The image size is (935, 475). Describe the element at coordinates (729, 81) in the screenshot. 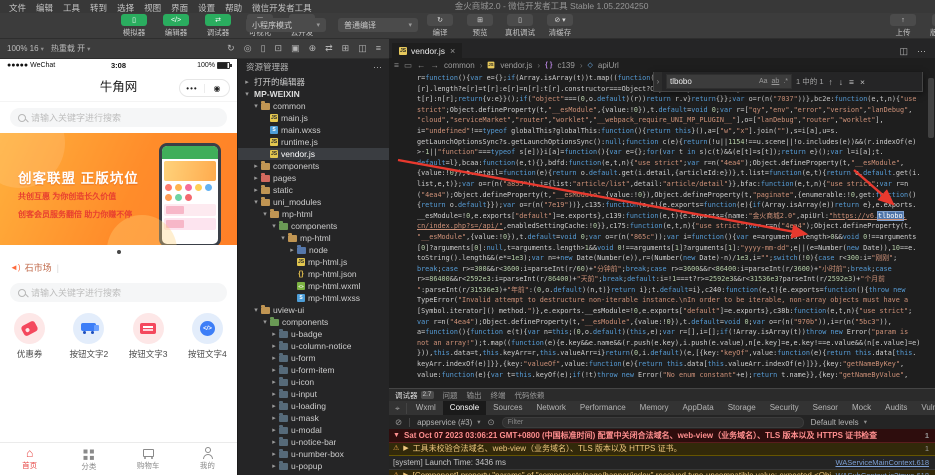

I see `find-input: tlbobo Aa ab .*` at that location.